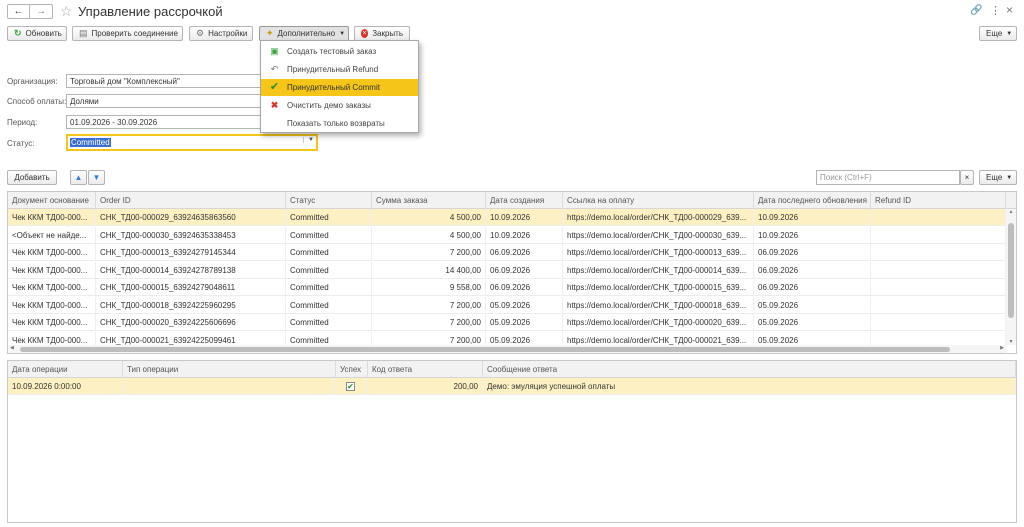  What do you see at coordinates (429, 305) in the screenshot?
I see `table-cell: 7 200,00` at bounding box center [429, 305].